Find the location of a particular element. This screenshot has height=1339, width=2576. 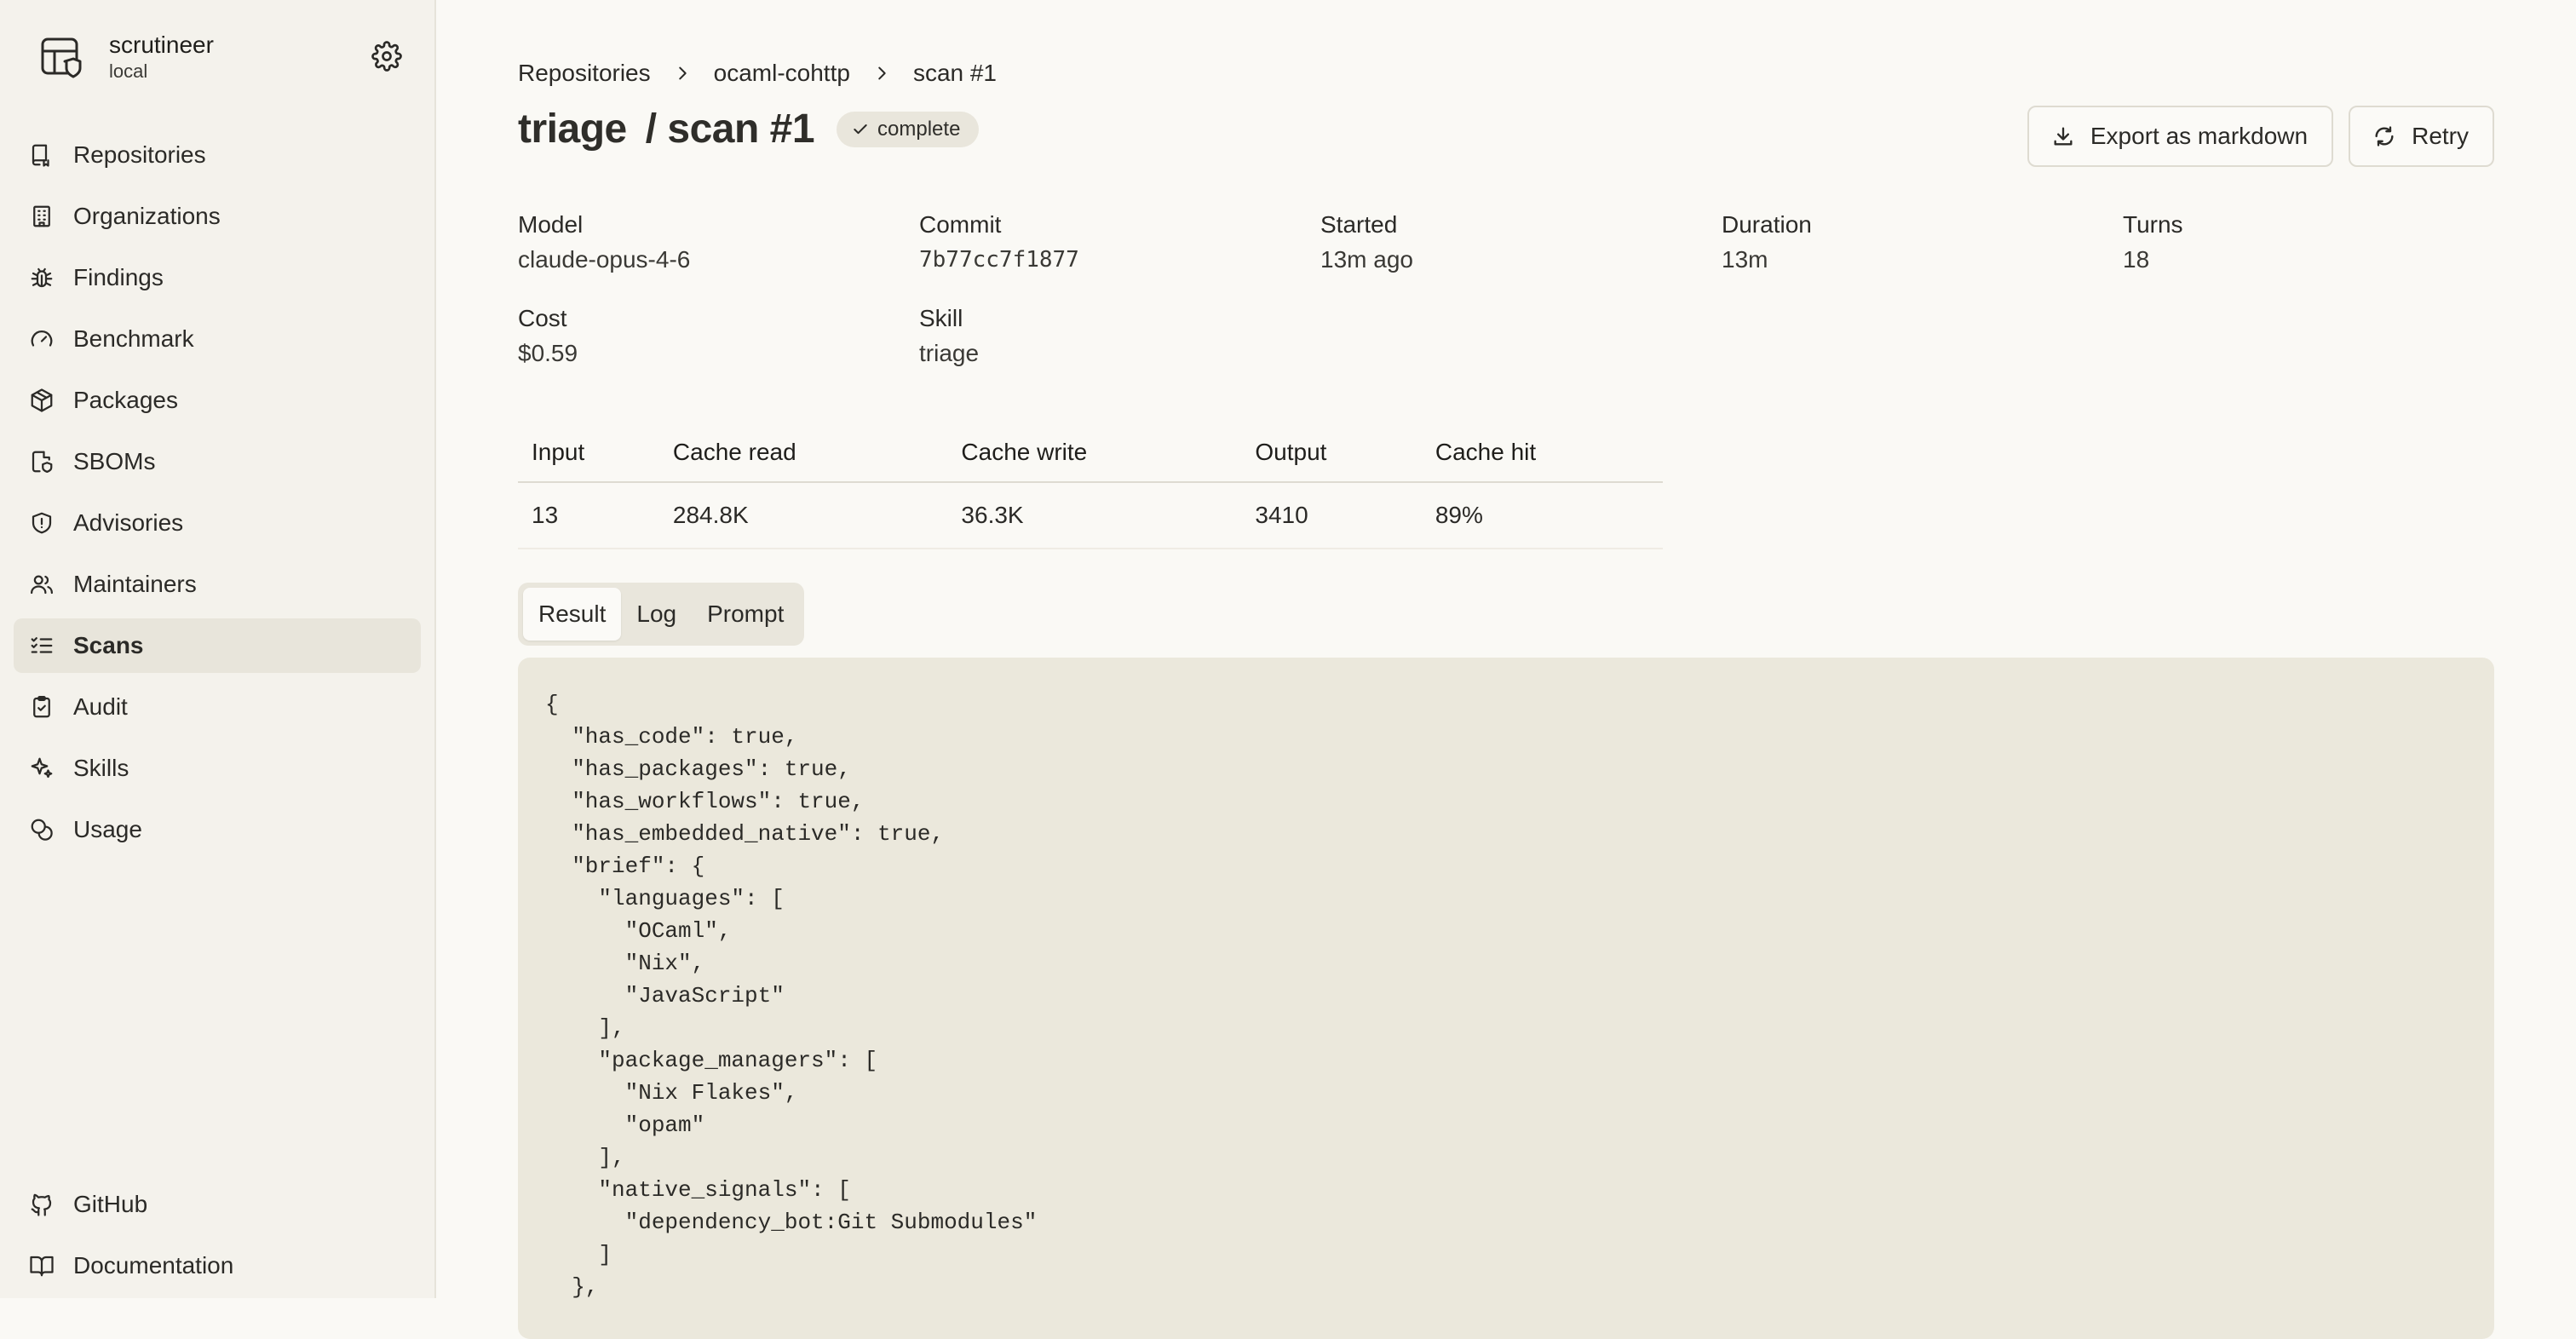

shield-icon is located at coordinates (42, 523).